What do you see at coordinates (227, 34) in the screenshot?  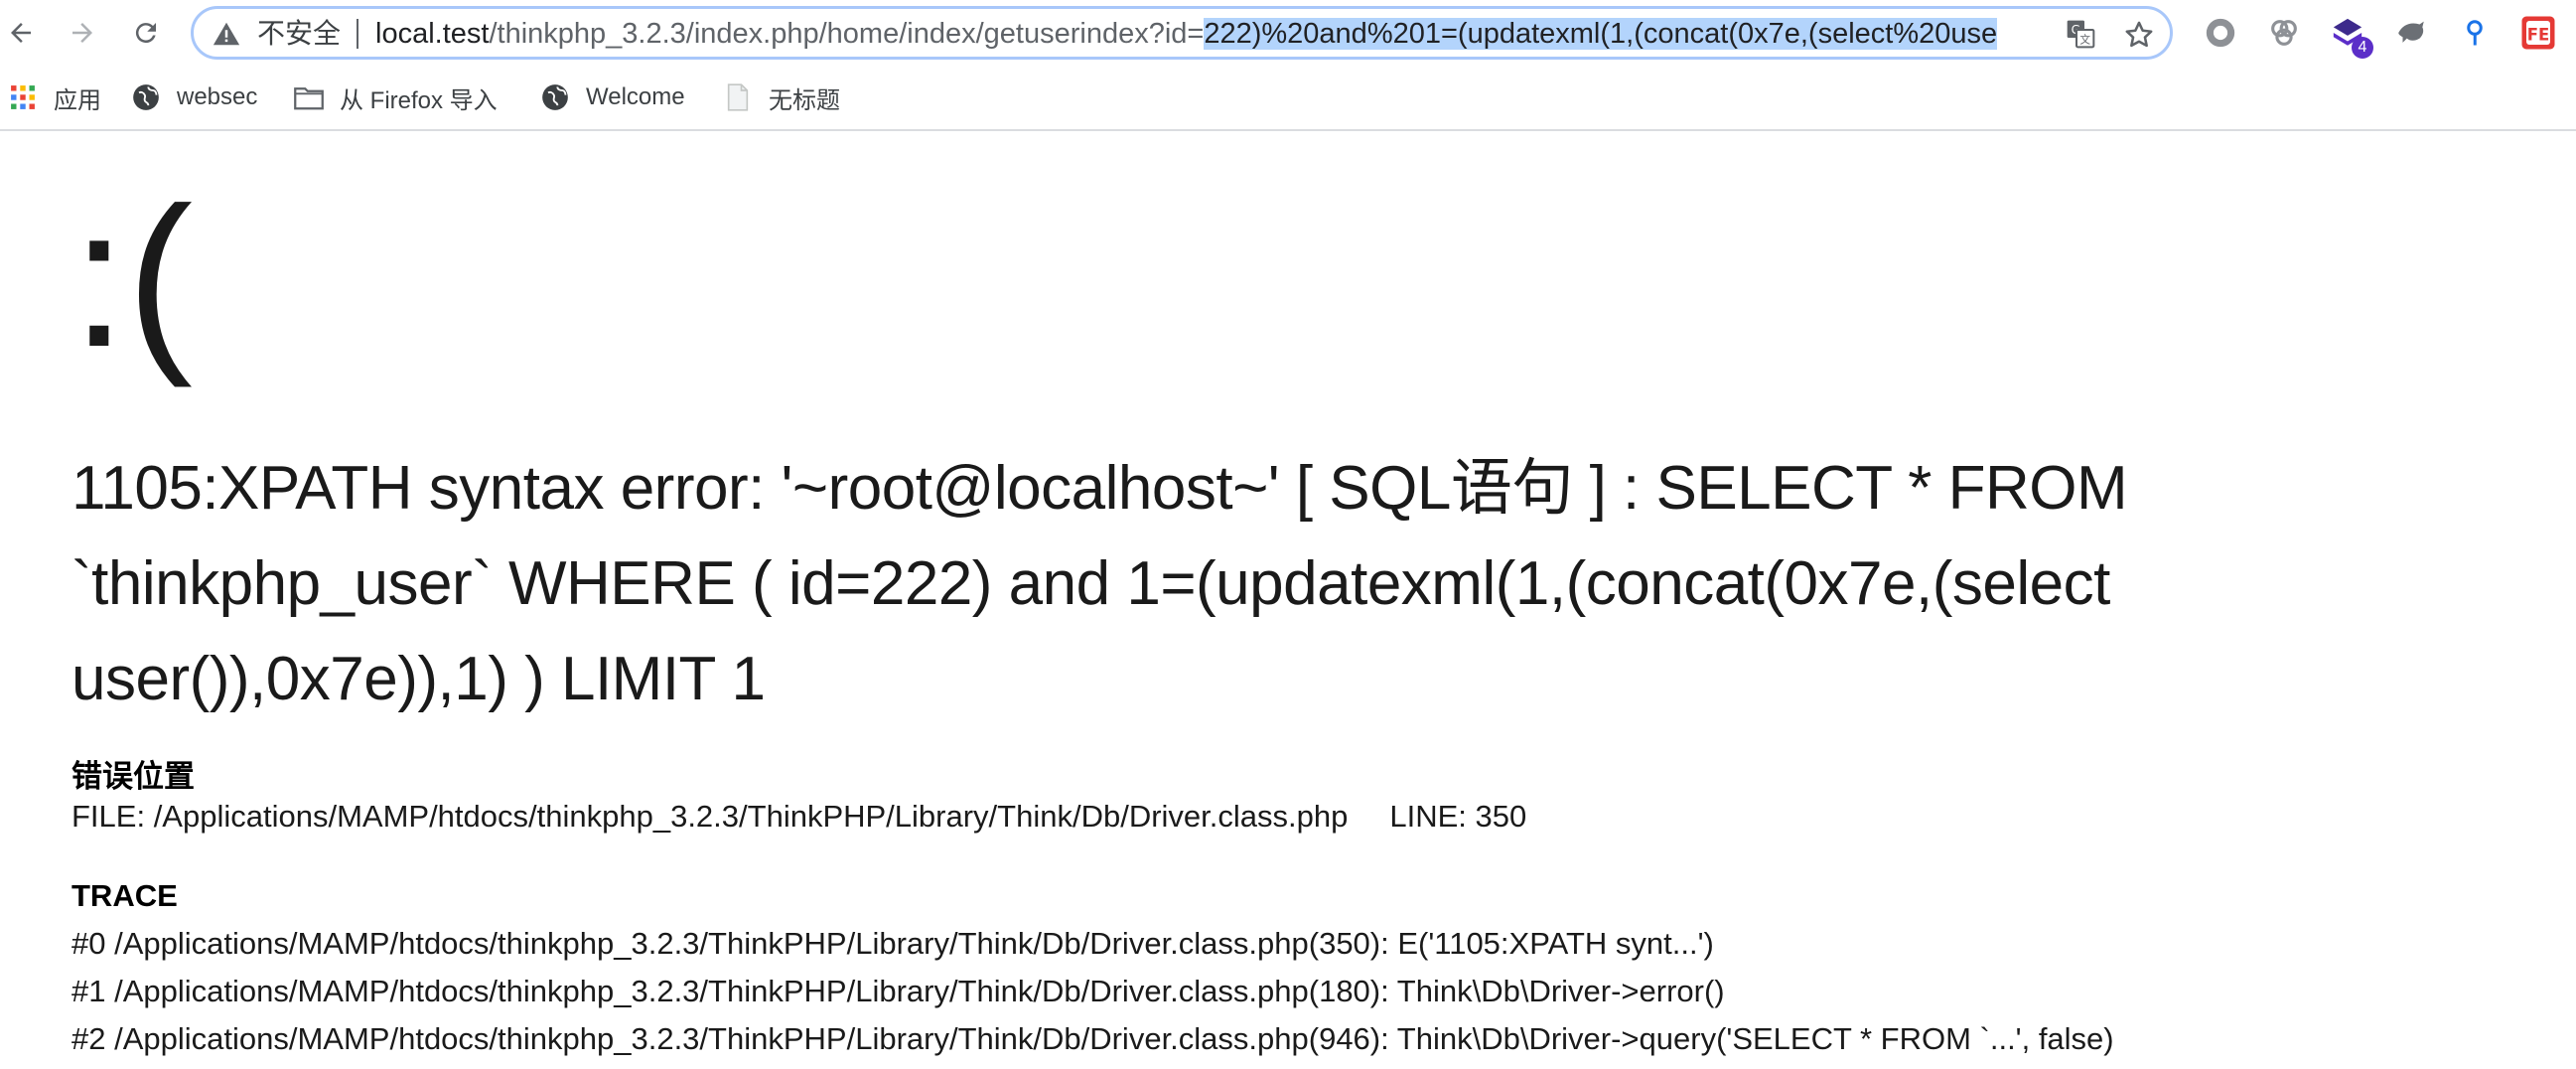 I see `warning-icon` at bounding box center [227, 34].